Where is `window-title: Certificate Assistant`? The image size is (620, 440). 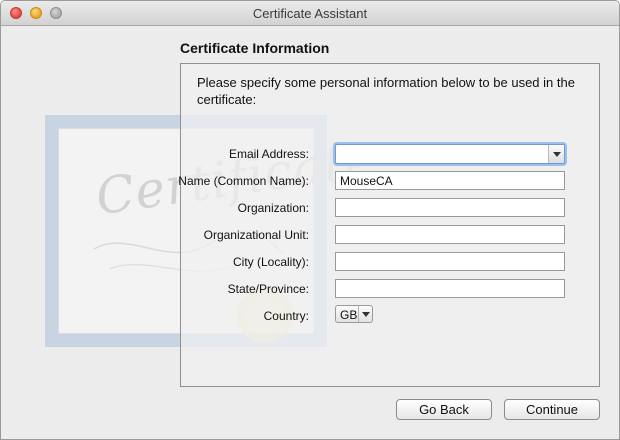 window-title: Certificate Assistant is located at coordinates (310, 13).